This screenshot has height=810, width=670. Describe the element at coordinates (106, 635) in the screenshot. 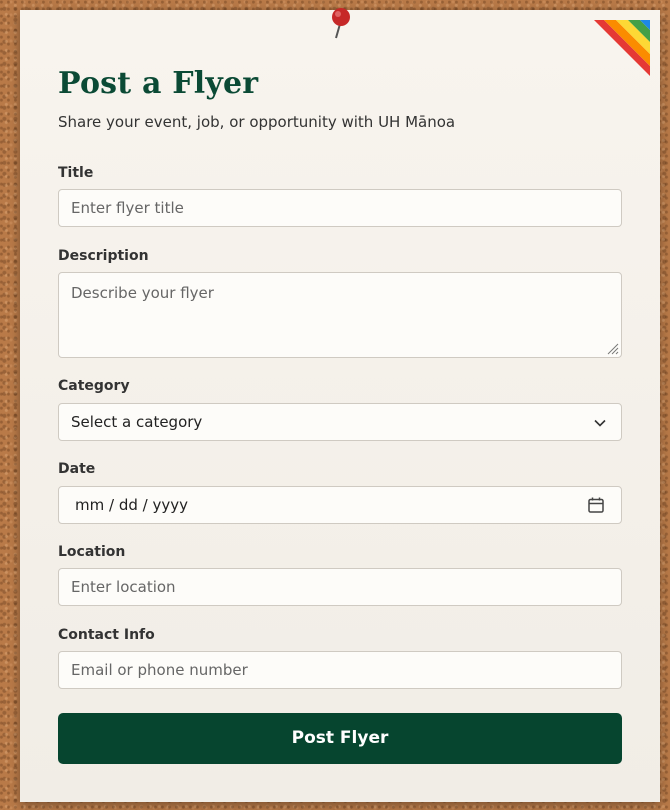

I see `contact-label: Contact Info` at that location.